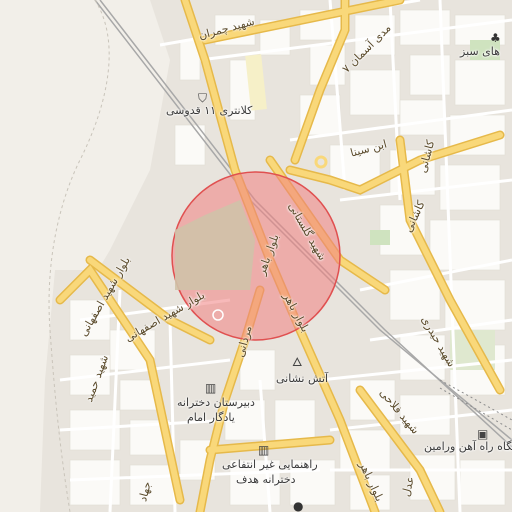  I want to click on poi-label-school-1: دبیرستان دخترانه, so click(216, 402).